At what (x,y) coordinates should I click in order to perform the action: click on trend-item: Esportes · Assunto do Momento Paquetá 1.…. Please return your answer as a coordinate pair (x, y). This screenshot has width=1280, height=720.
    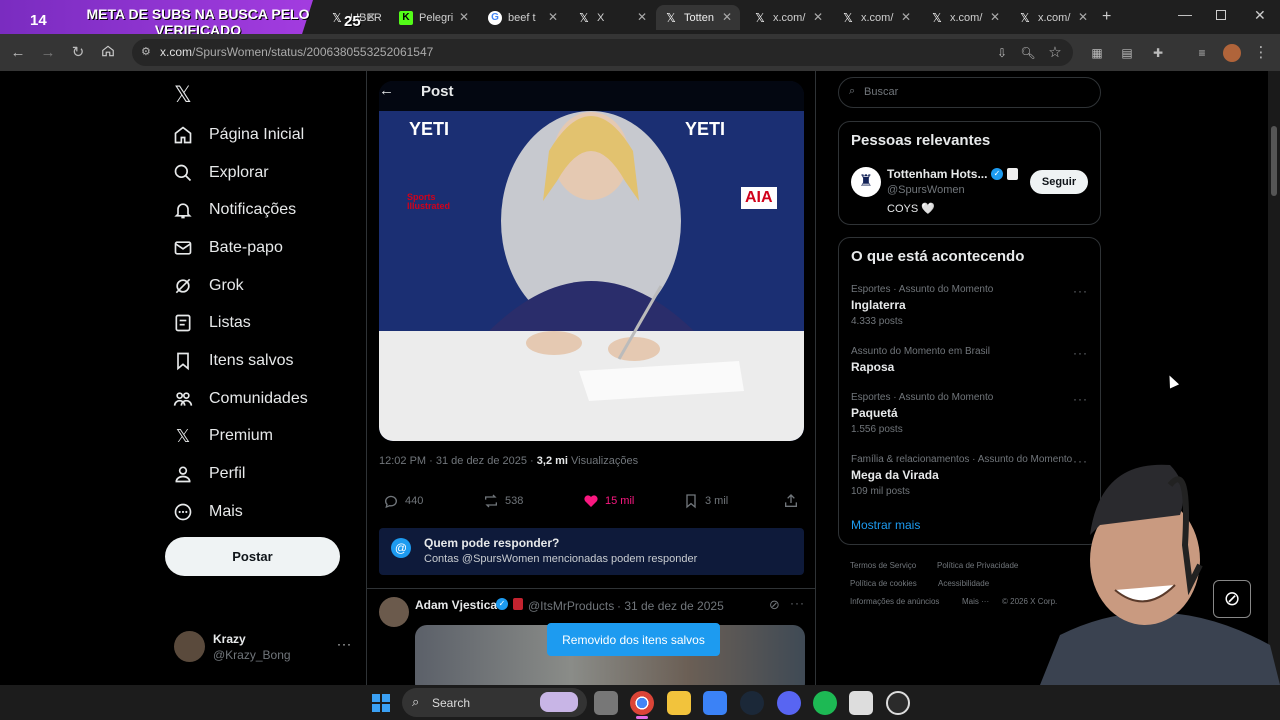
    Looking at the image, I should click on (969, 414).